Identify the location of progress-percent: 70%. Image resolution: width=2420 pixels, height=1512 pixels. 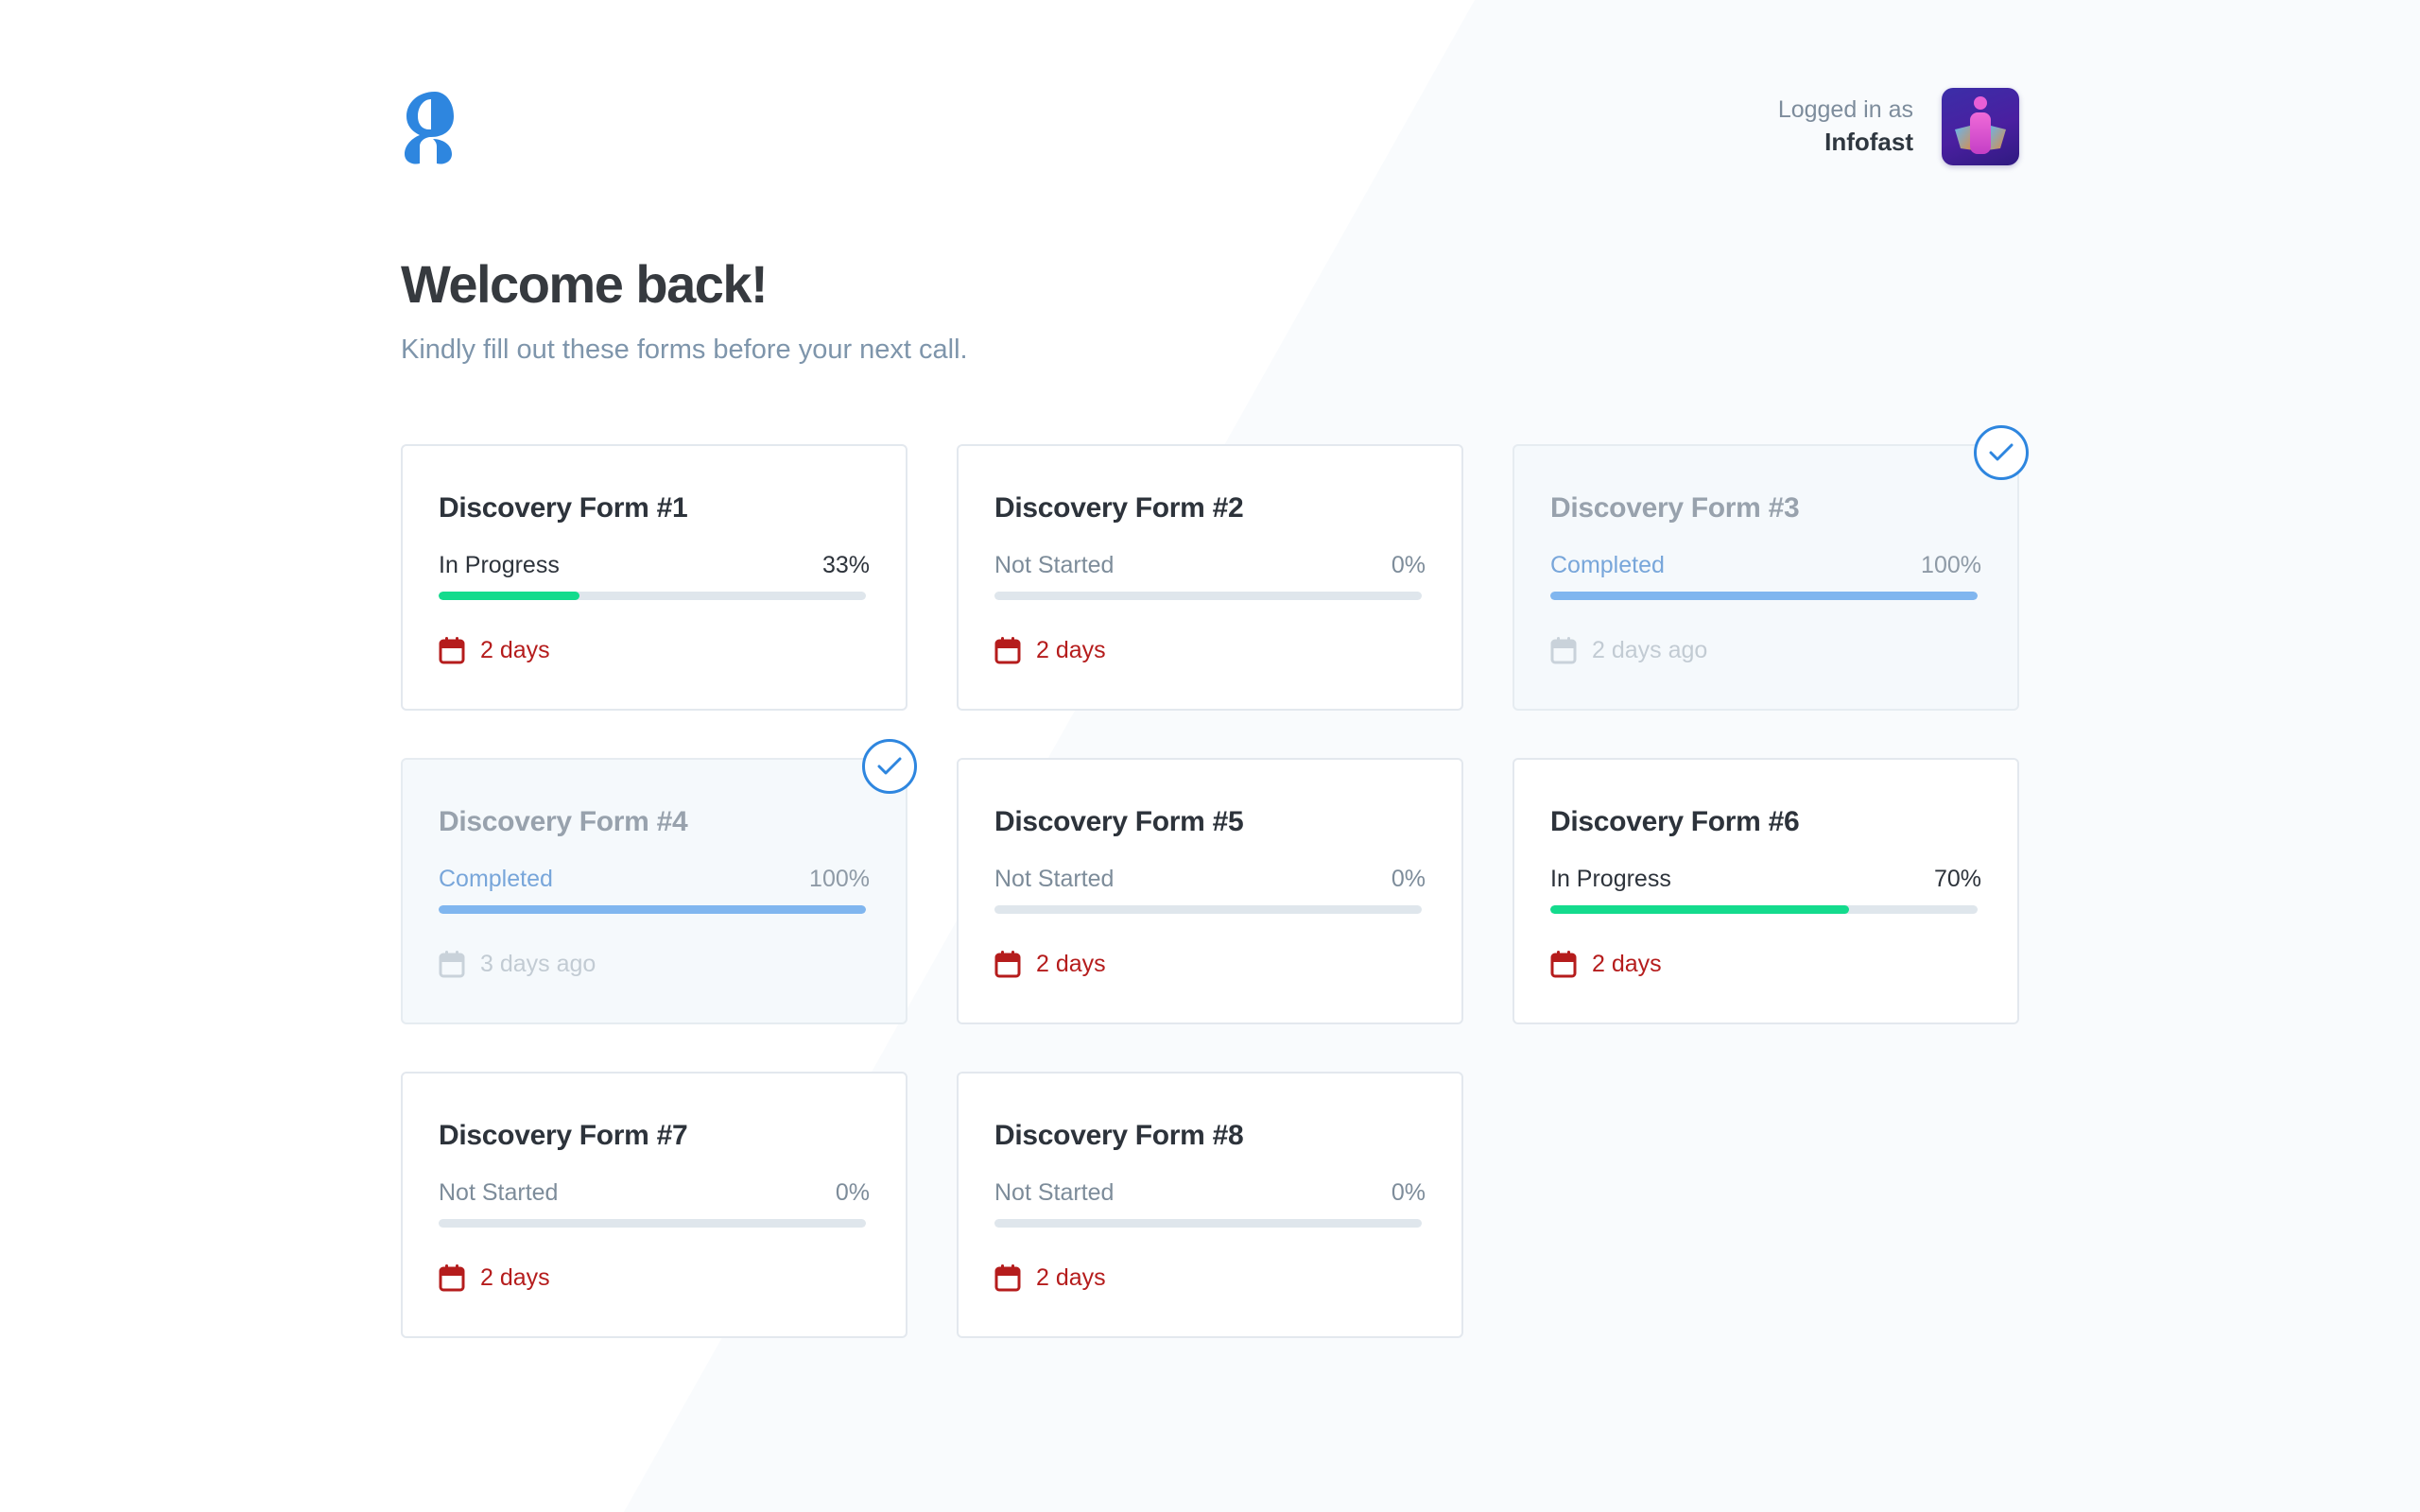
(1957, 879).